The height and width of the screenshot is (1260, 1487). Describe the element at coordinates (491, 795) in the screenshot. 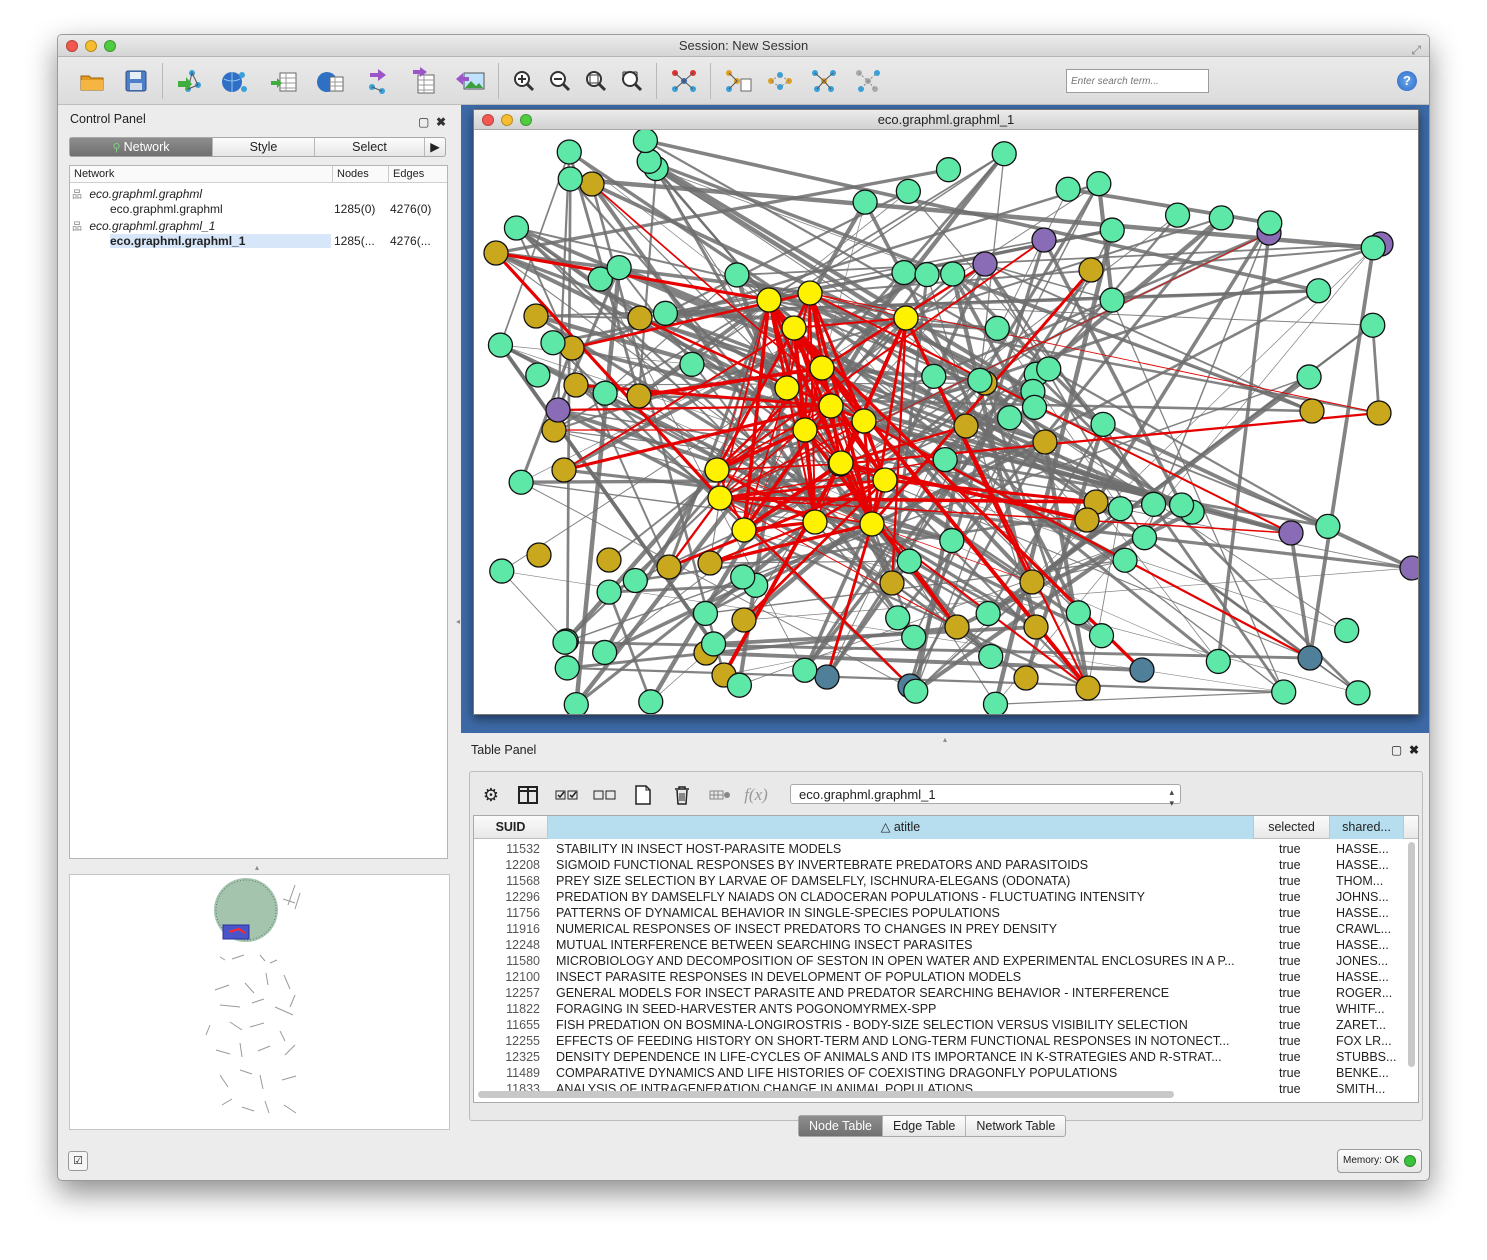

I see `table-options-button: ⚙` at that location.